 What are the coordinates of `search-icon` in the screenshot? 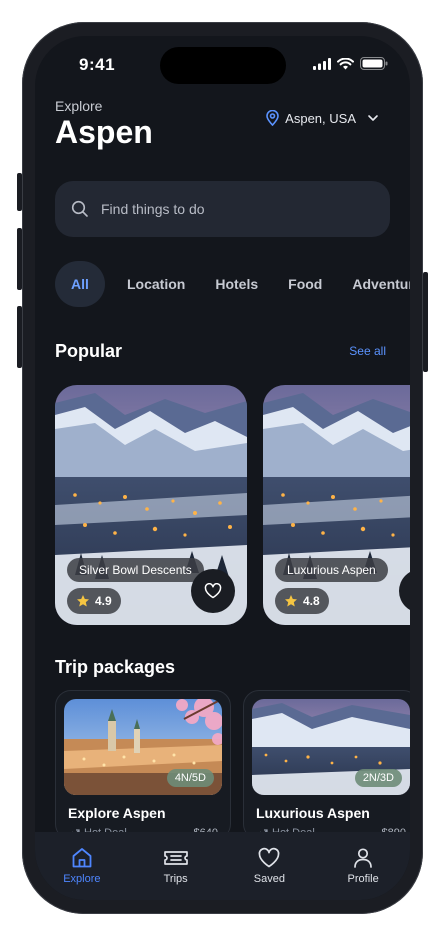 It's located at (79, 208).